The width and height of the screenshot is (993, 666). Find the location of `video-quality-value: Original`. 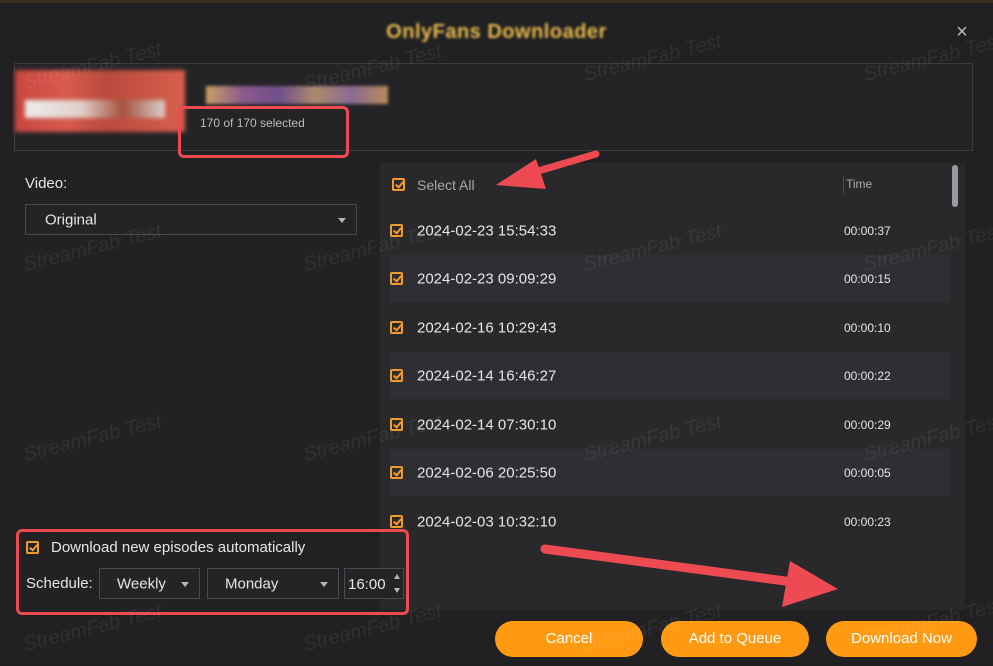

video-quality-value: Original is located at coordinates (71, 219).